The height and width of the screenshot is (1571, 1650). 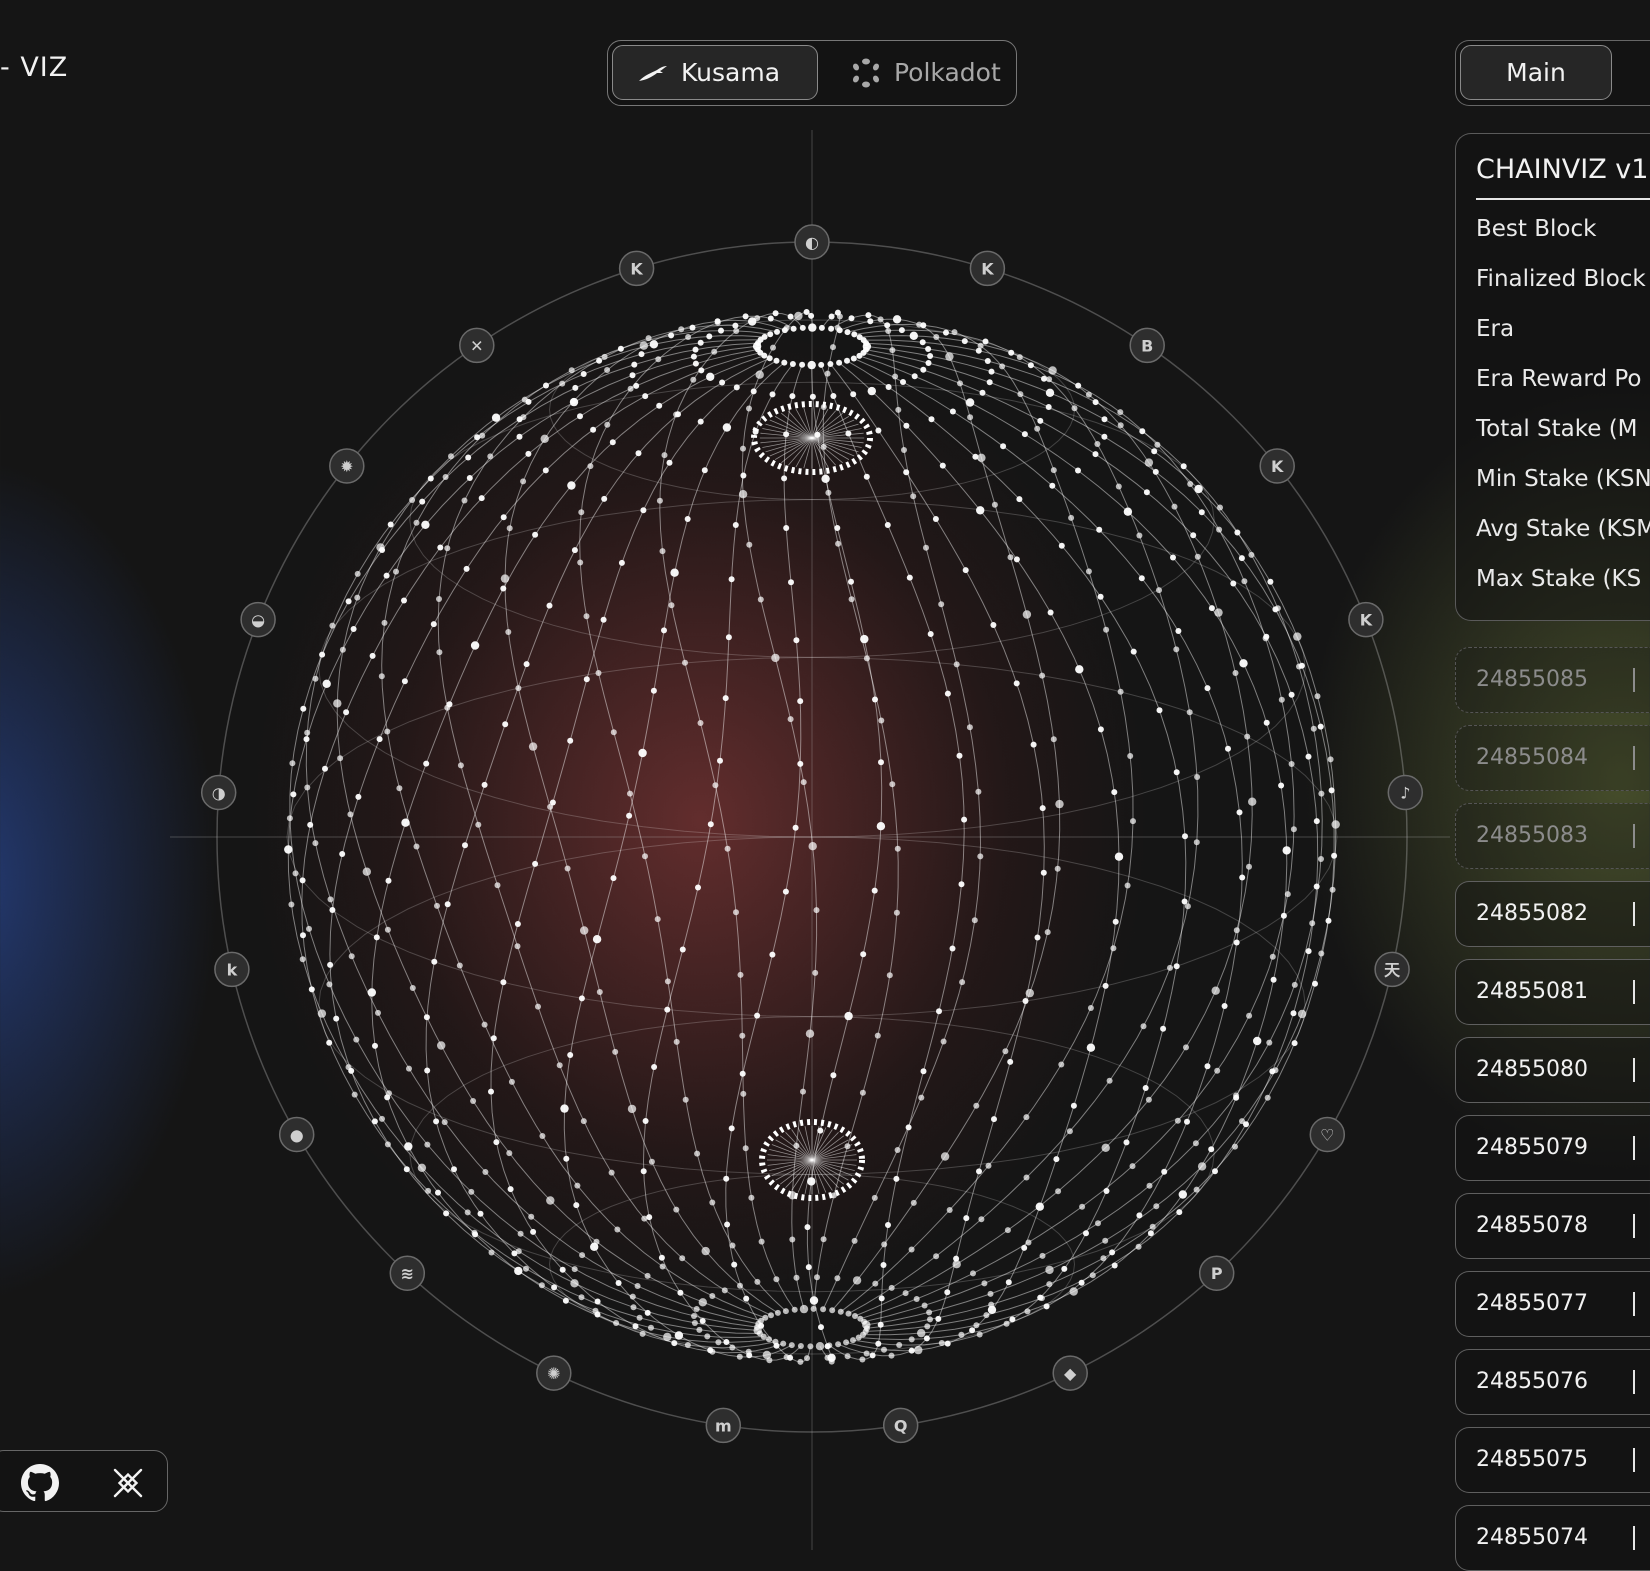 I want to click on kiad-icon, so click(x=128, y=1483).